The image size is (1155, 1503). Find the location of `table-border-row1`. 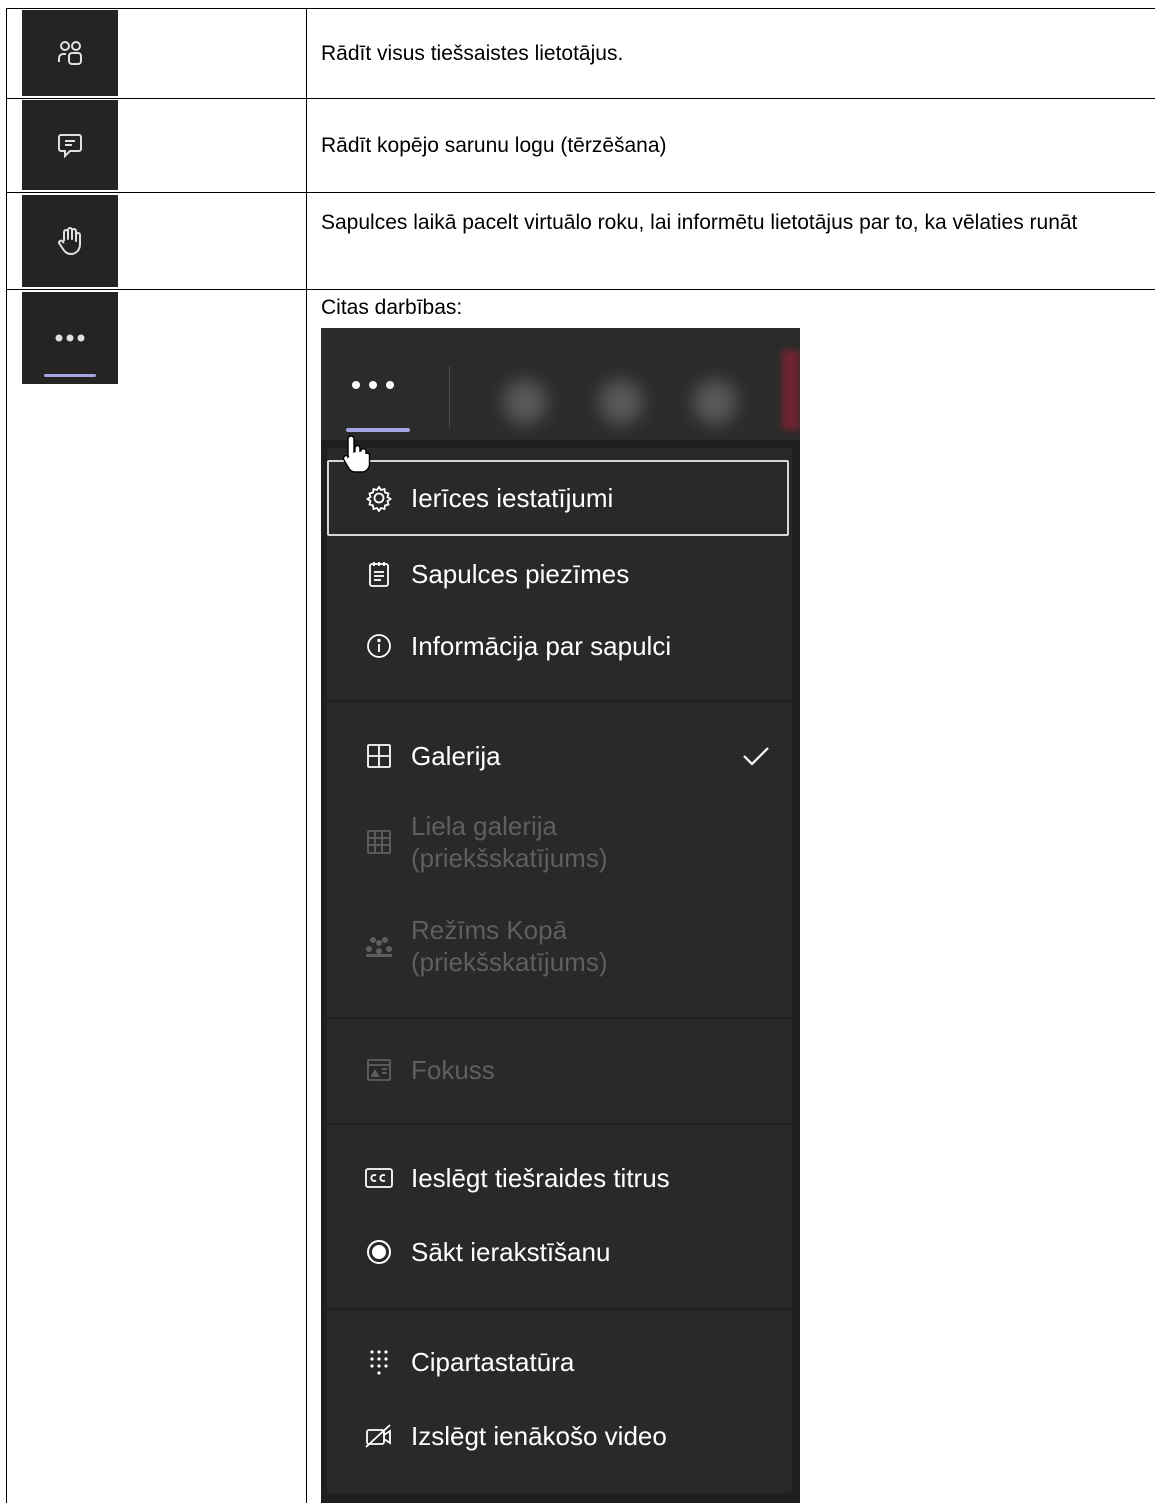

table-border-row1 is located at coordinates (580, 98).